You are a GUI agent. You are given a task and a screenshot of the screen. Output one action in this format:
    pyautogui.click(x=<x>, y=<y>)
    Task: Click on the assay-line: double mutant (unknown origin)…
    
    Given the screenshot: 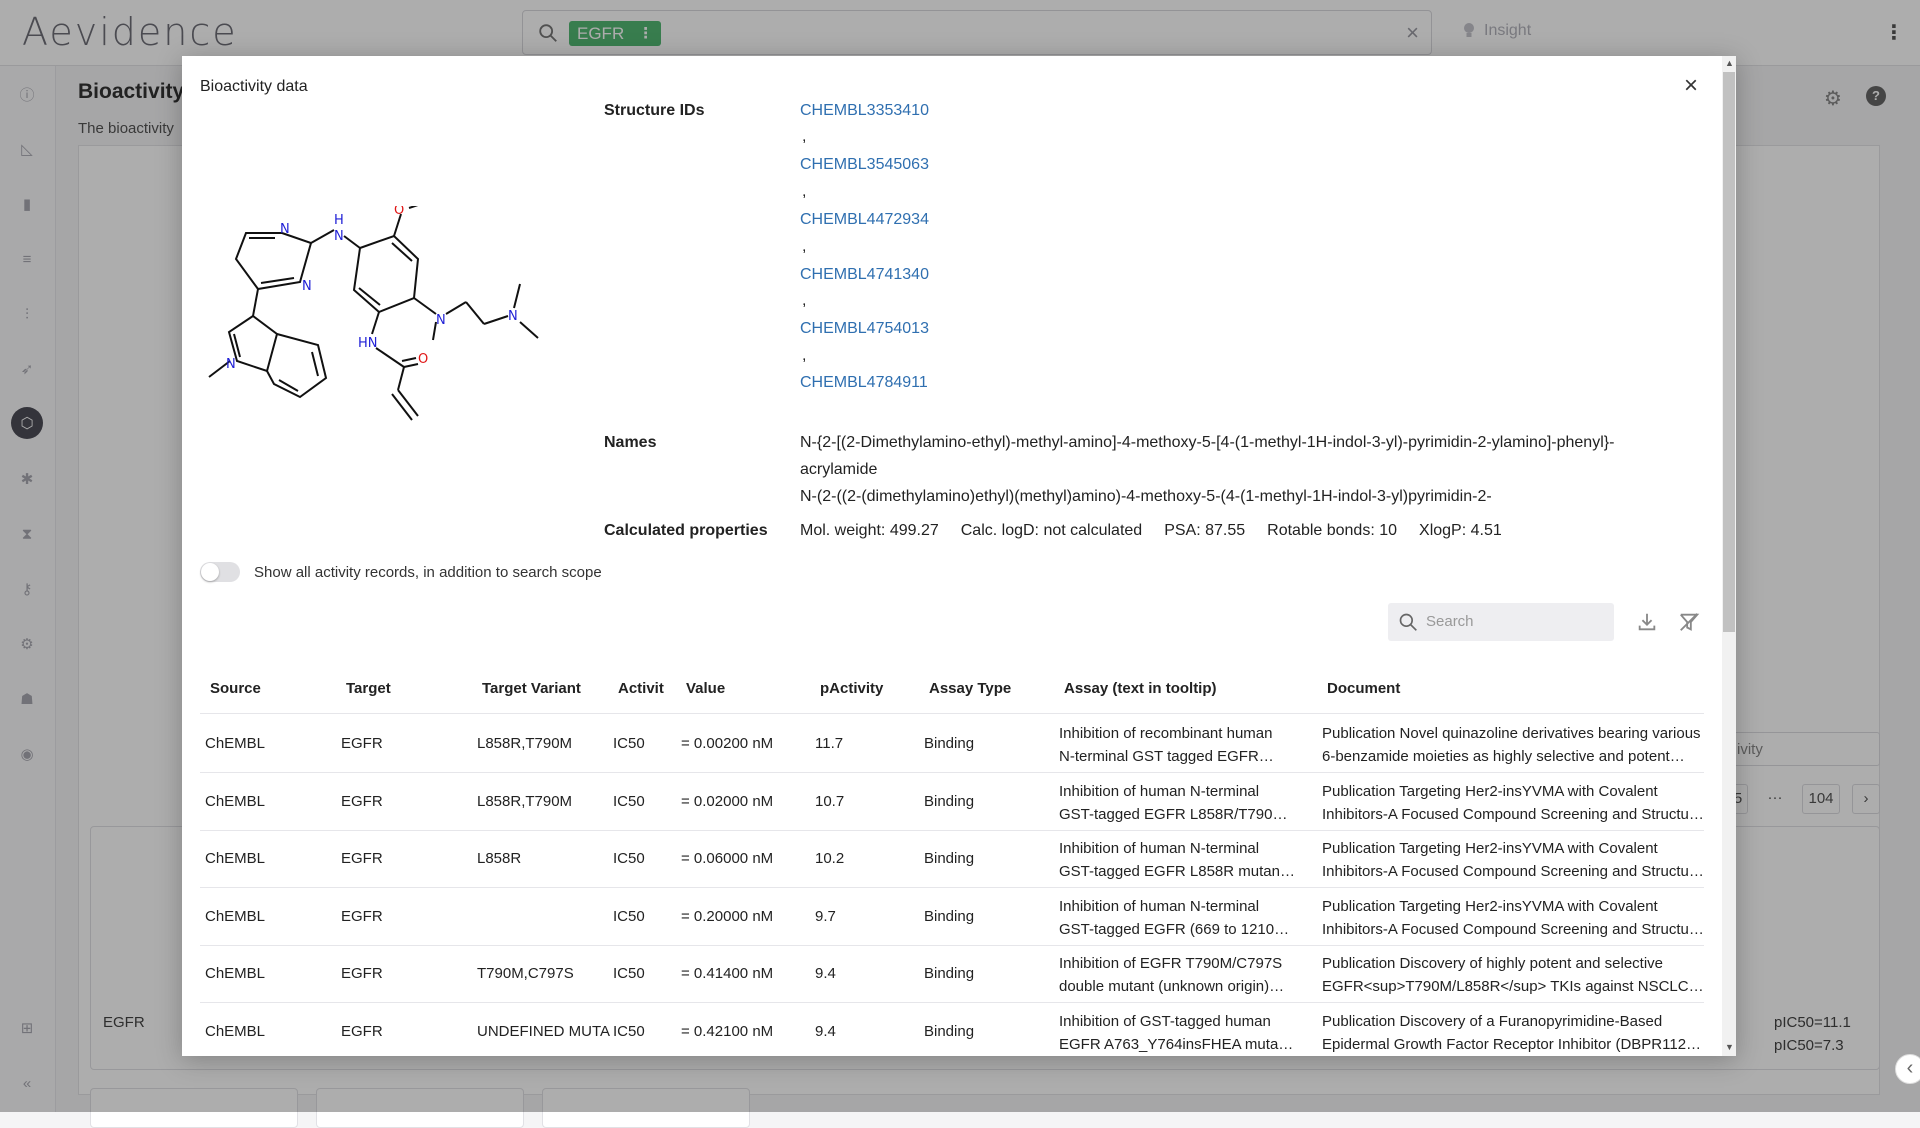 What is the action you would take?
    pyautogui.click(x=1172, y=986)
    